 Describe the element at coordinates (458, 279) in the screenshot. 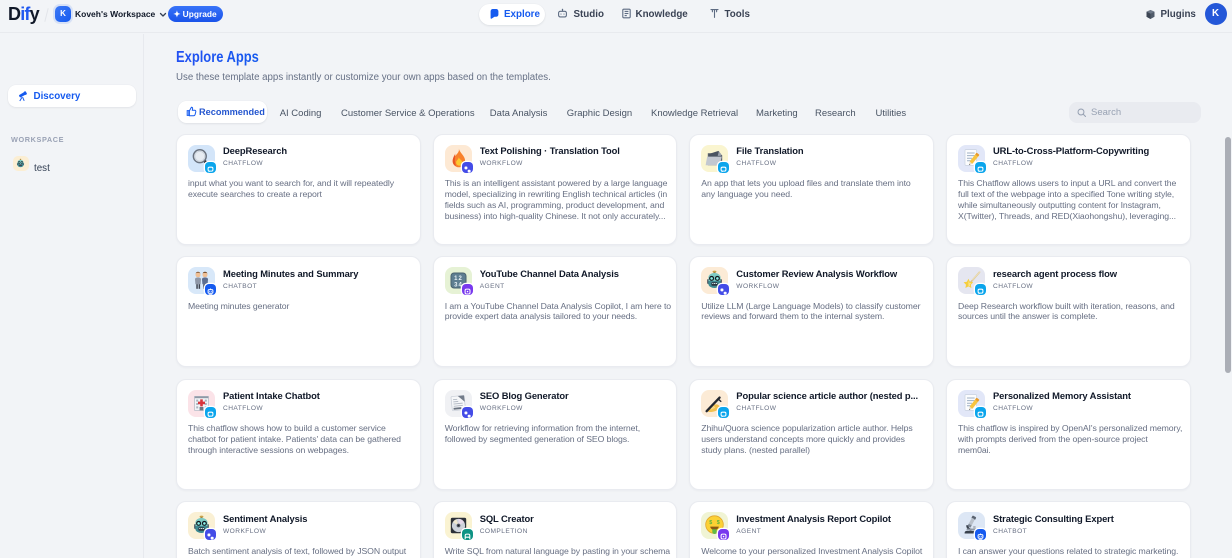

I see `svg-text: 12` at that location.